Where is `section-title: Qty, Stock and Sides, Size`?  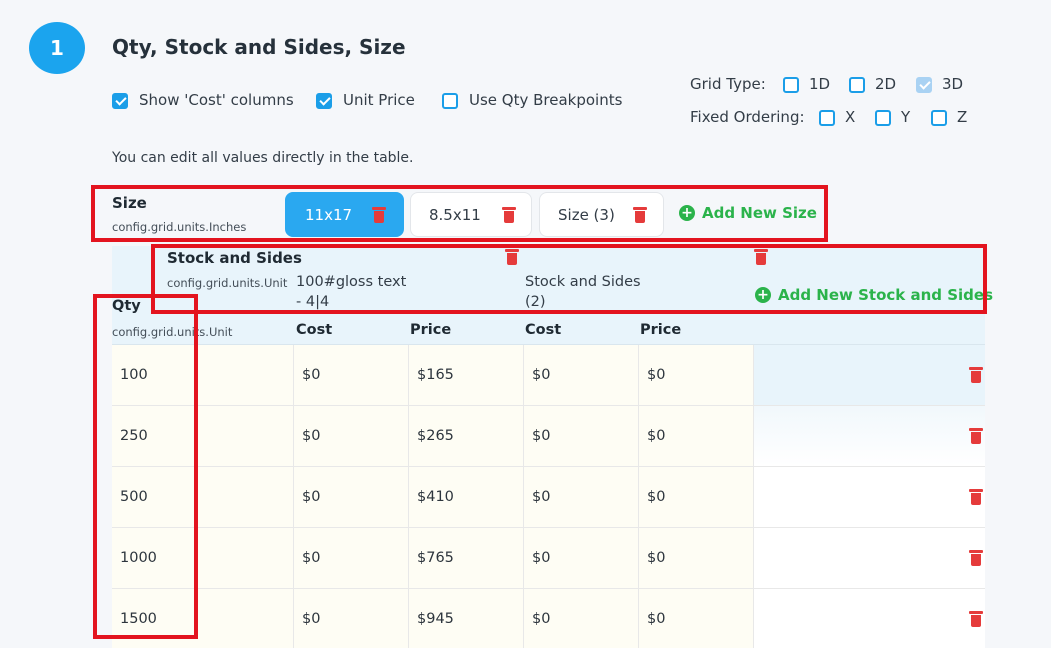
section-title: Qty, Stock and Sides, Size is located at coordinates (259, 47).